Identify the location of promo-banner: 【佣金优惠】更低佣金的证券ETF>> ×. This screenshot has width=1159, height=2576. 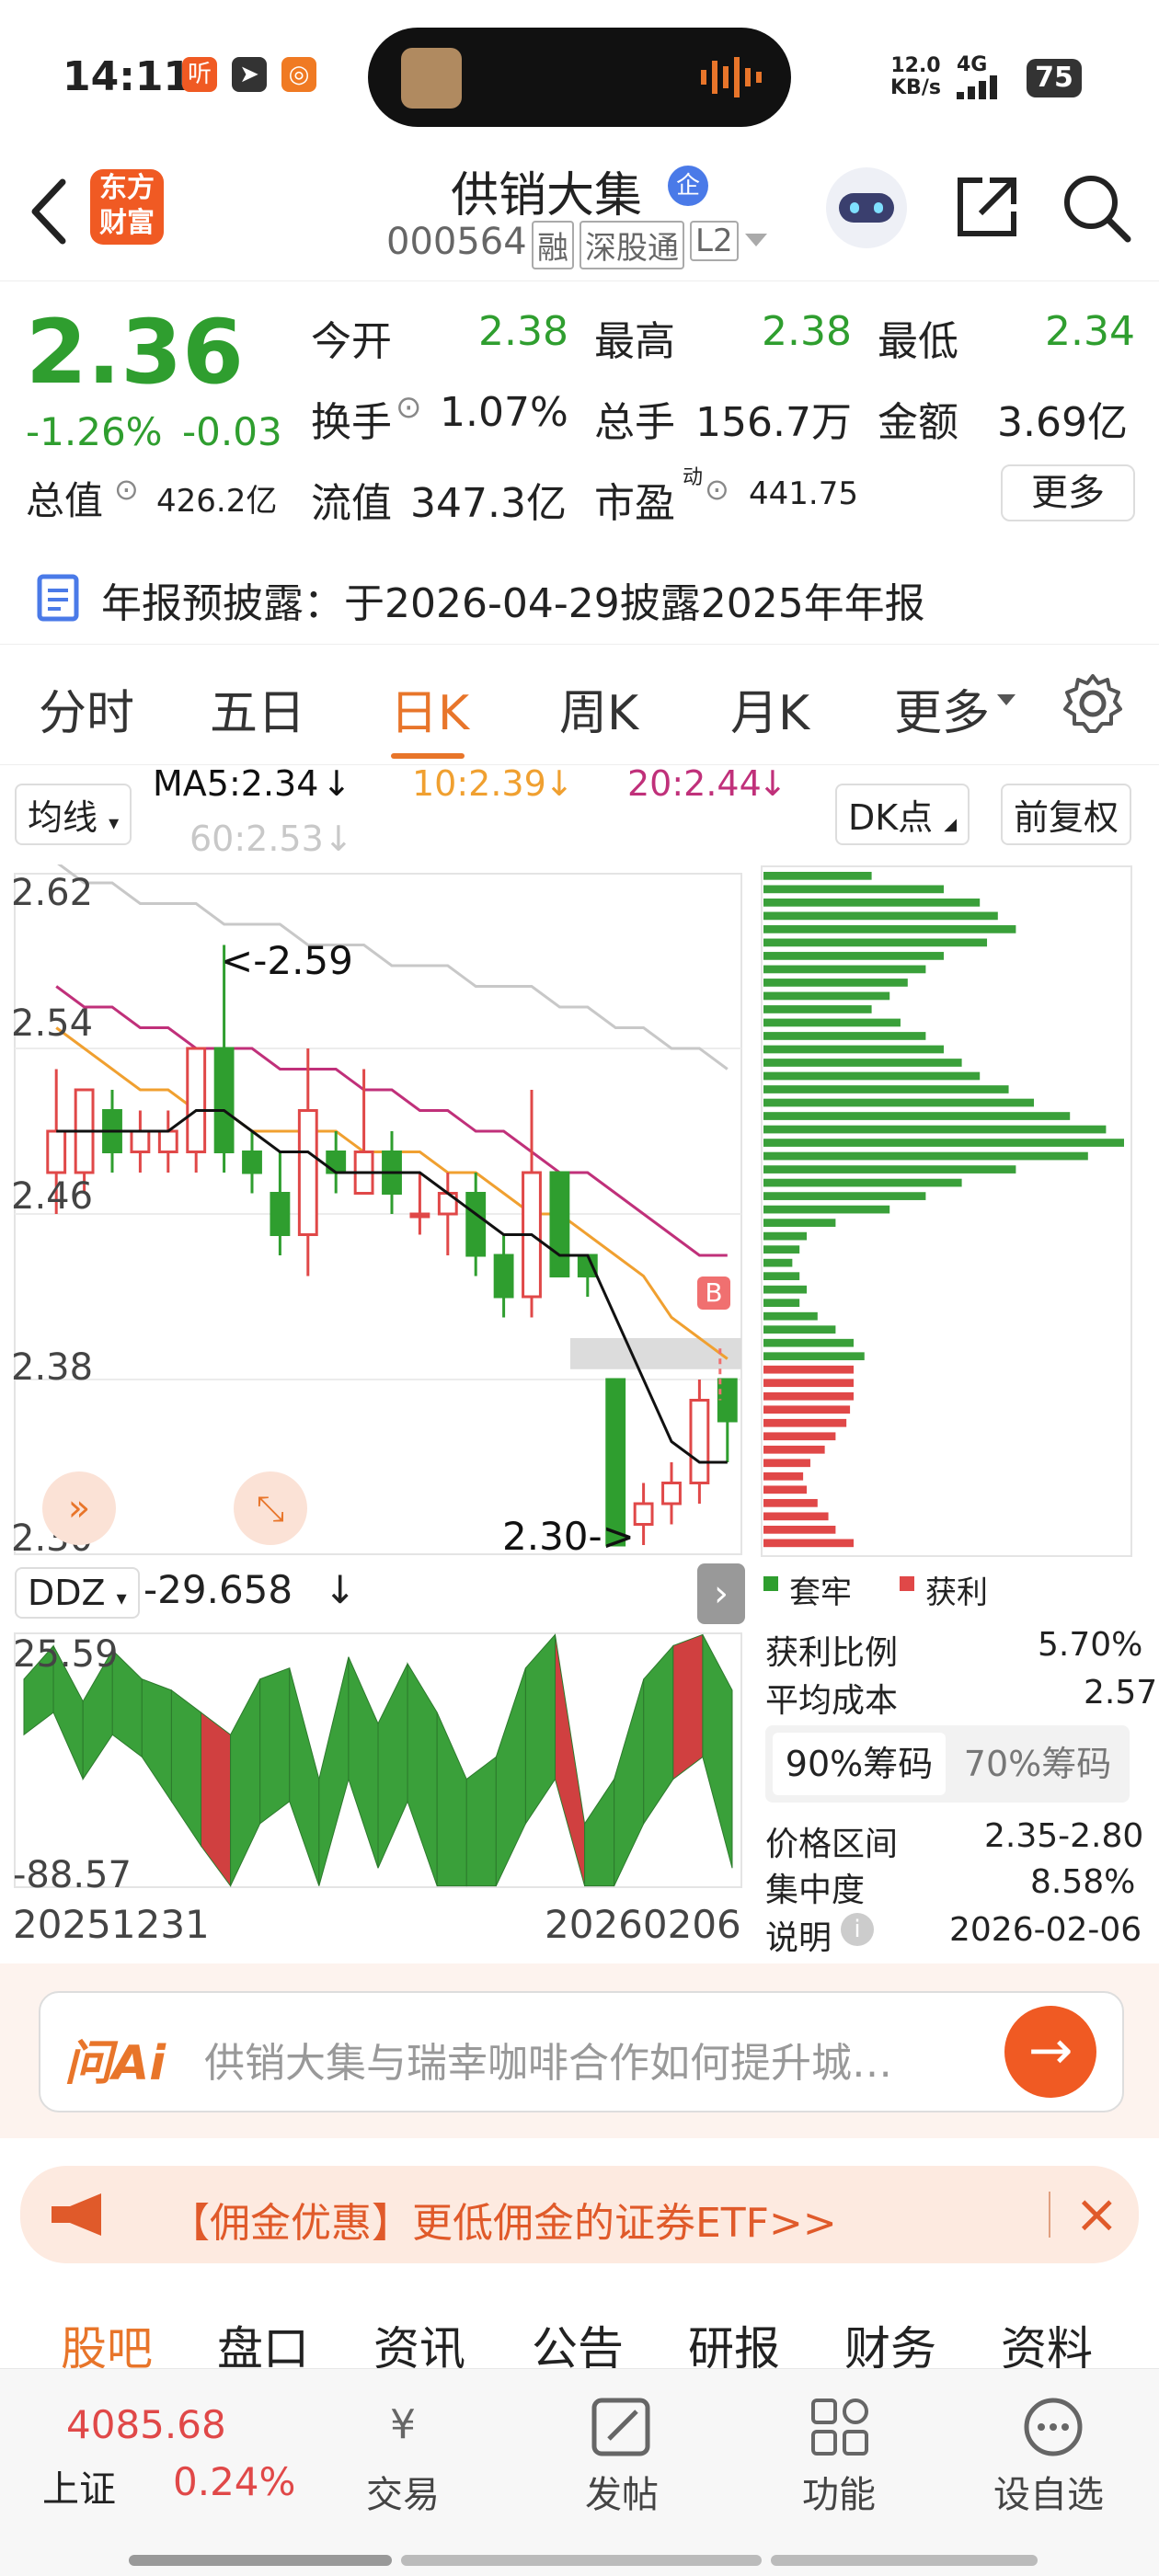
(579, 2214).